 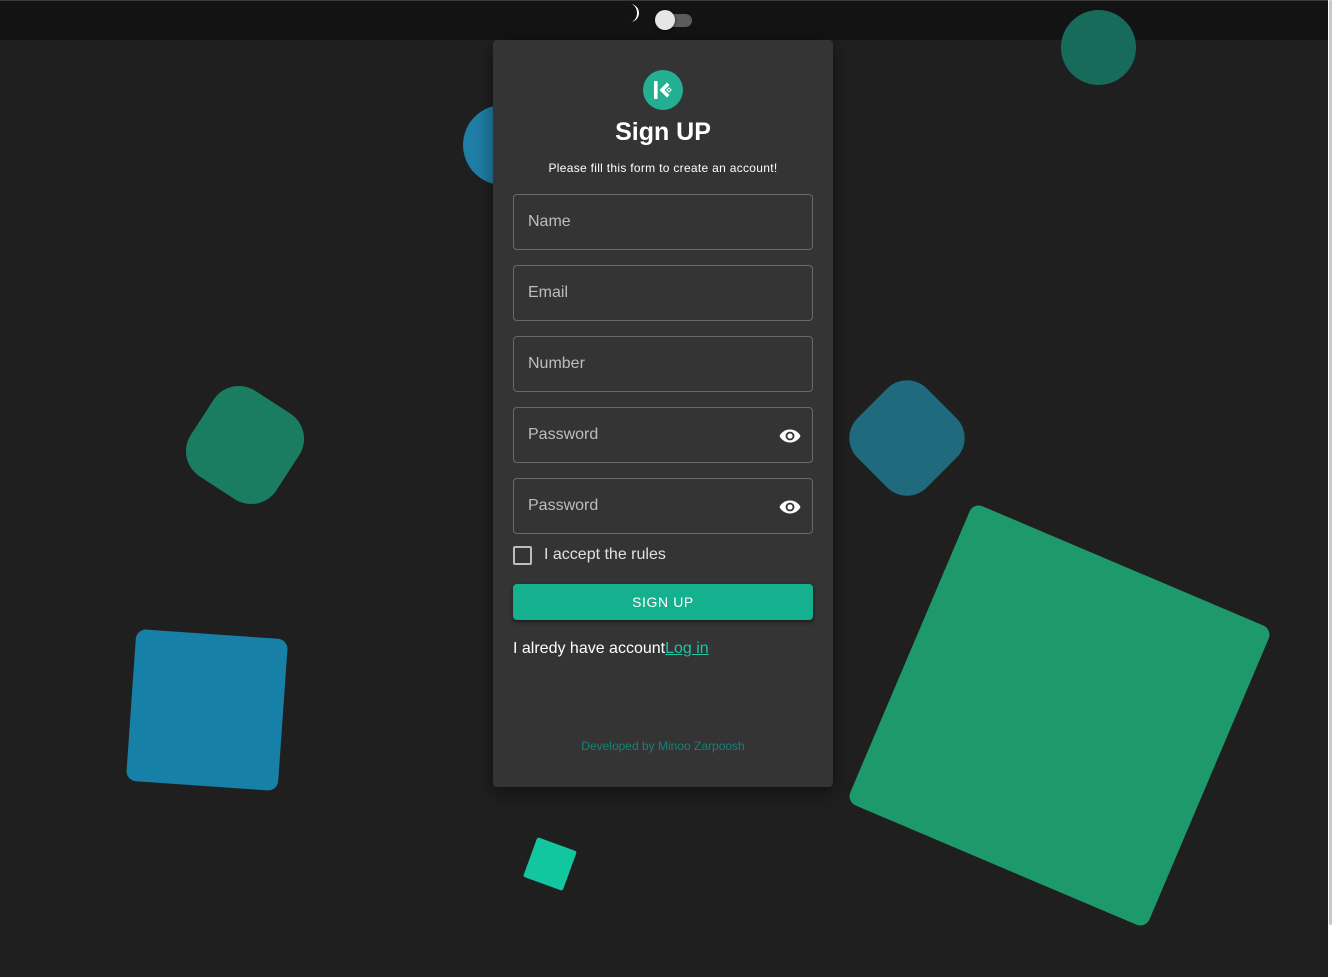 I want to click on confirm-password-input, so click(x=663, y=506).